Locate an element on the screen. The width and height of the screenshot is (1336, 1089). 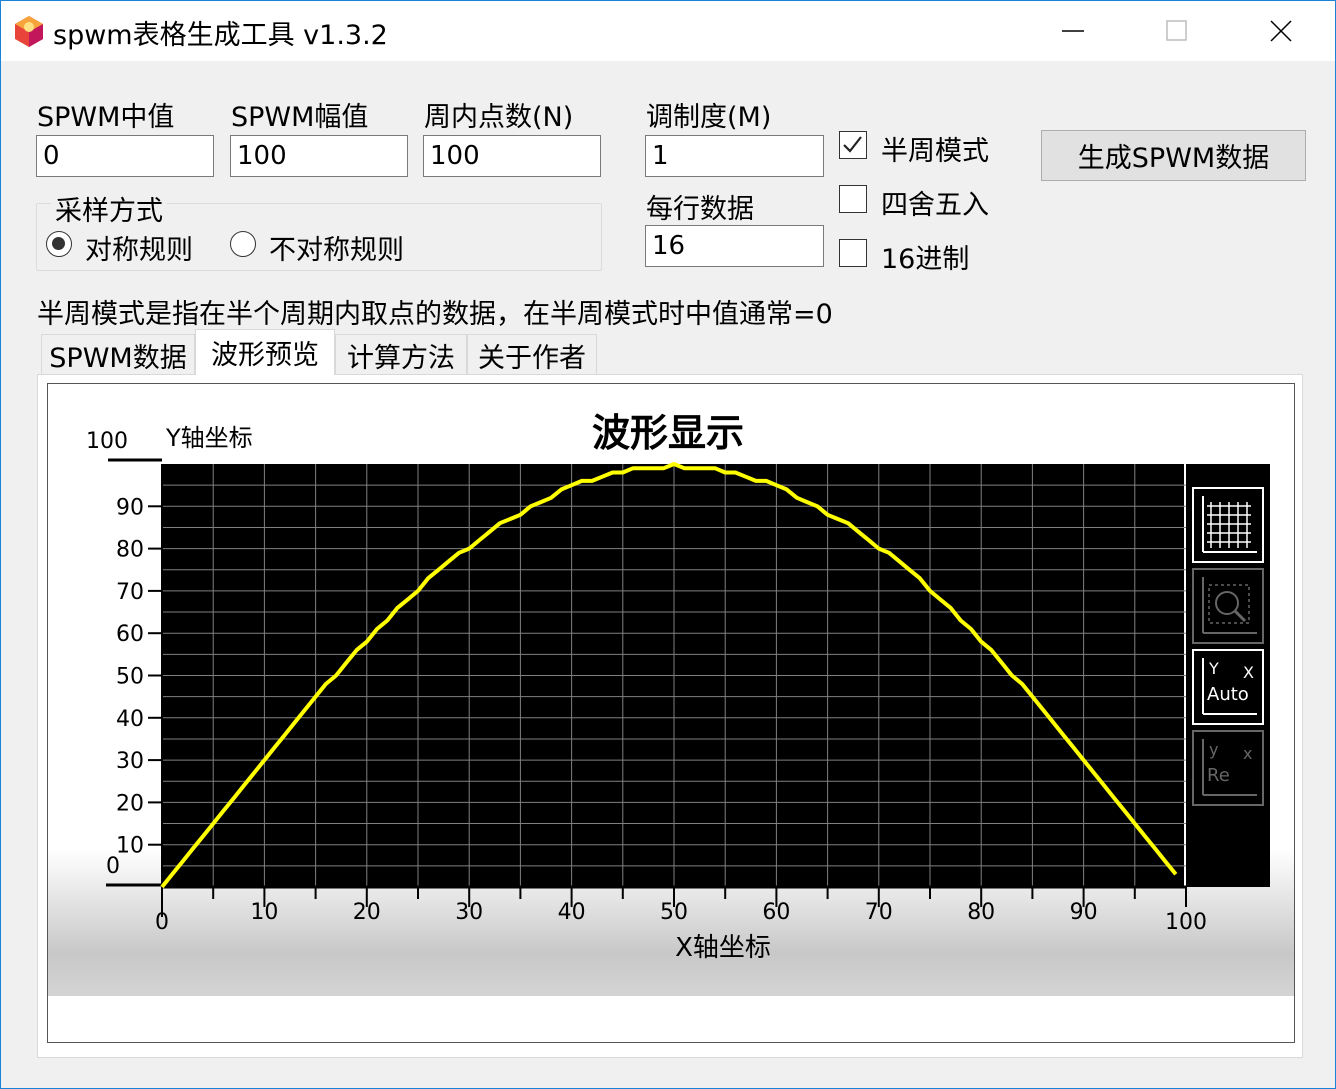
chart-footer is located at coordinates (671, 1019).